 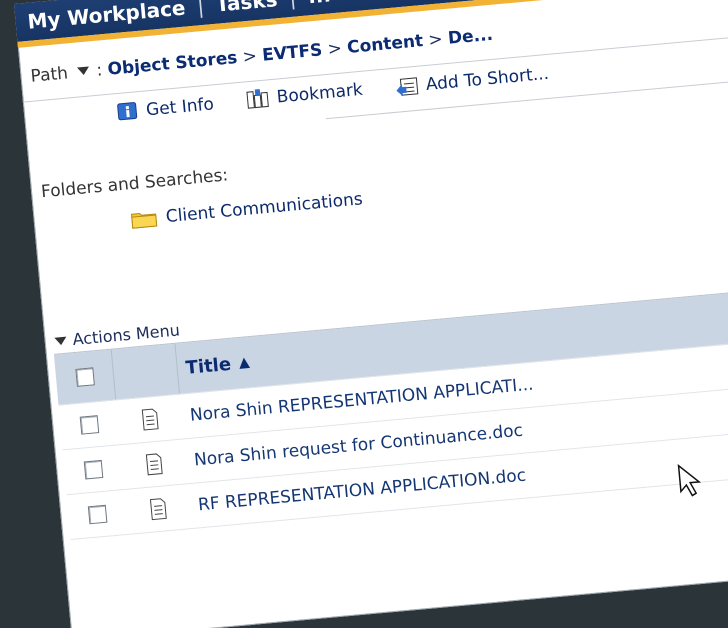 What do you see at coordinates (127, 111) in the screenshot?
I see `info-icon` at bounding box center [127, 111].